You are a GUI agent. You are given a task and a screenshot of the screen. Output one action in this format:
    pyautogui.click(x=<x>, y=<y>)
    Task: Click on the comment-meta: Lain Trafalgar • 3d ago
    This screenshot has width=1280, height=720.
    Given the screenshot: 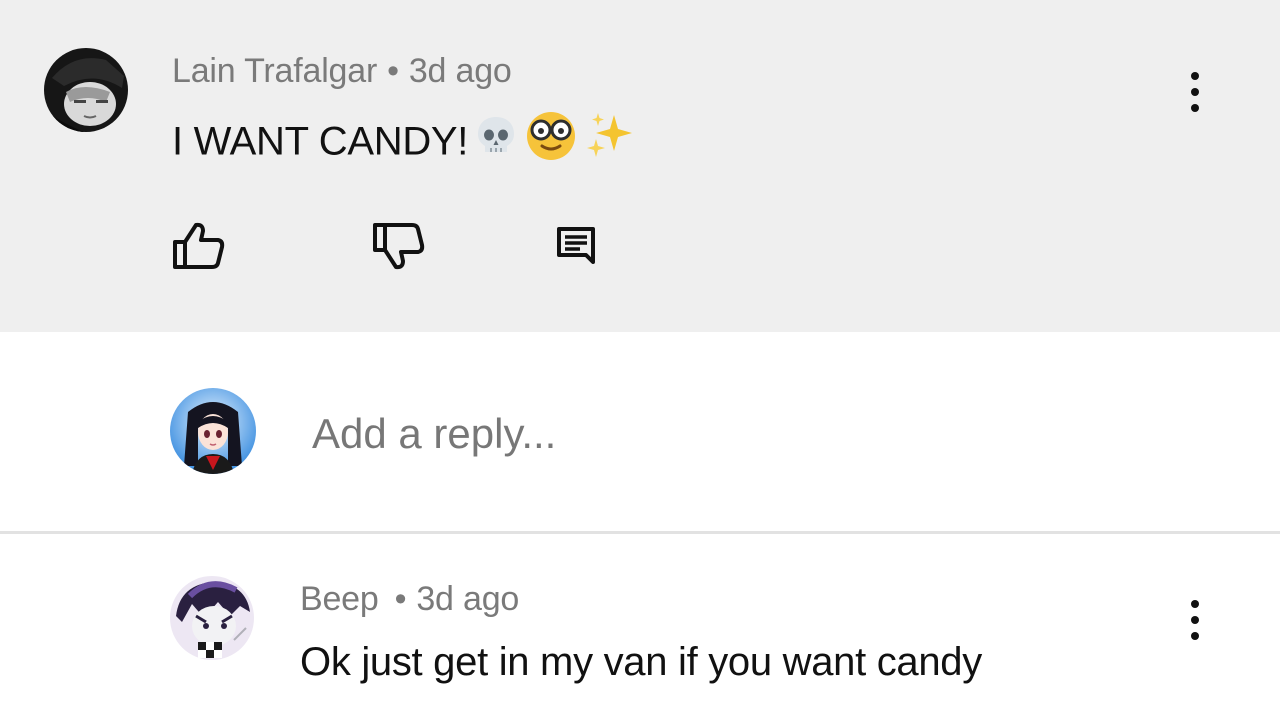 What is the action you would take?
    pyautogui.click(x=342, y=71)
    